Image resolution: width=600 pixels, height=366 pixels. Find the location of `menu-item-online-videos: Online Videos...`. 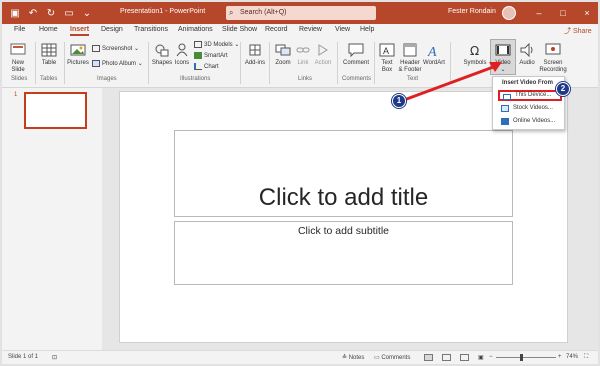

menu-item-online-videos: Online Videos... is located at coordinates (530, 121).